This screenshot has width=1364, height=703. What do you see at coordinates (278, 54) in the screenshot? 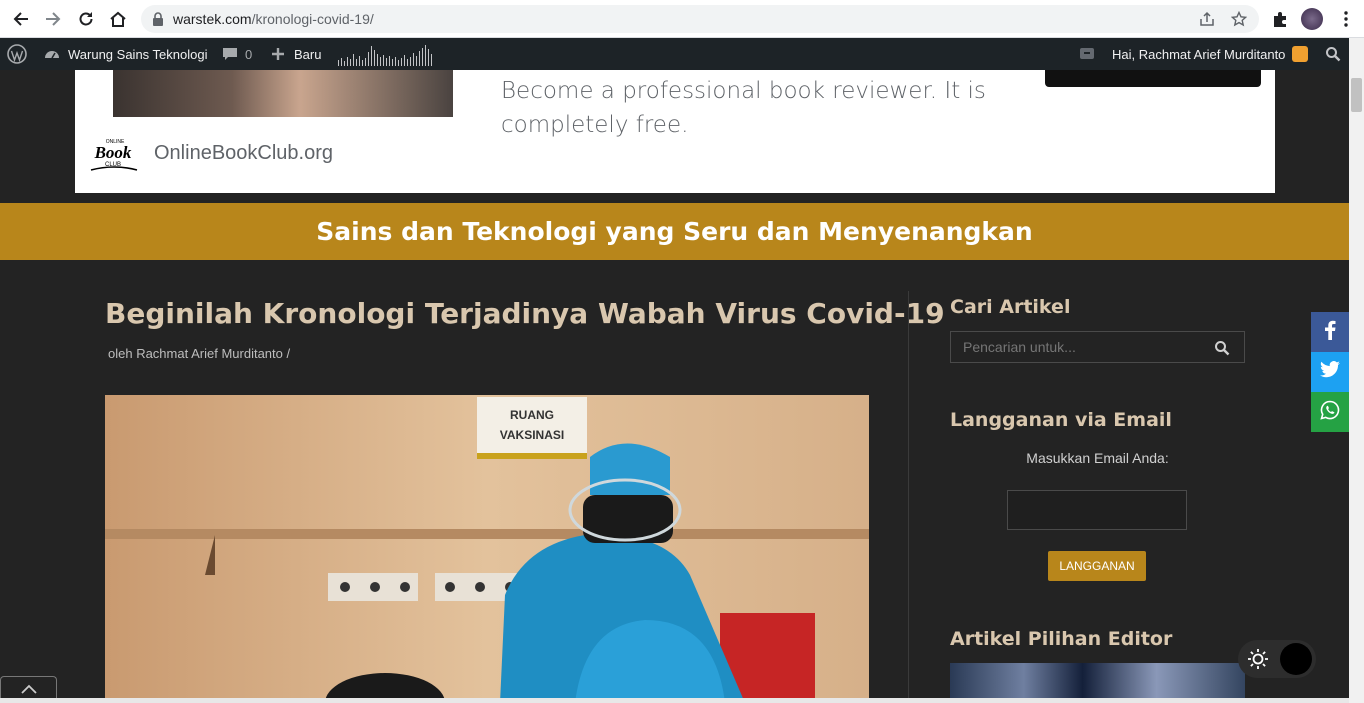
I see `plus-icon` at bounding box center [278, 54].